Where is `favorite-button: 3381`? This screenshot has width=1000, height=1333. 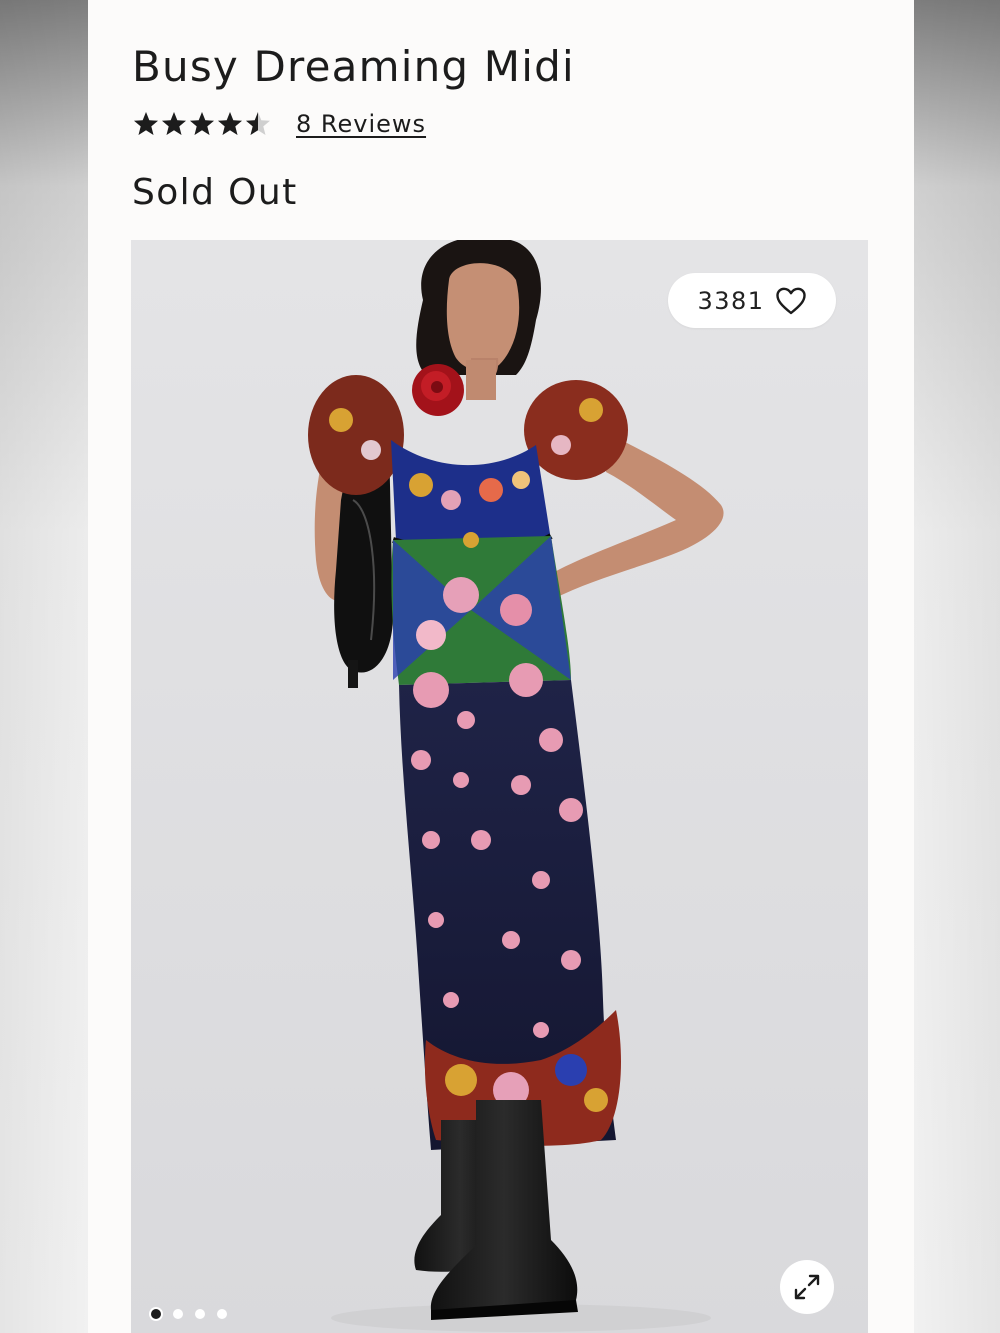 favorite-button: 3381 is located at coordinates (752, 300).